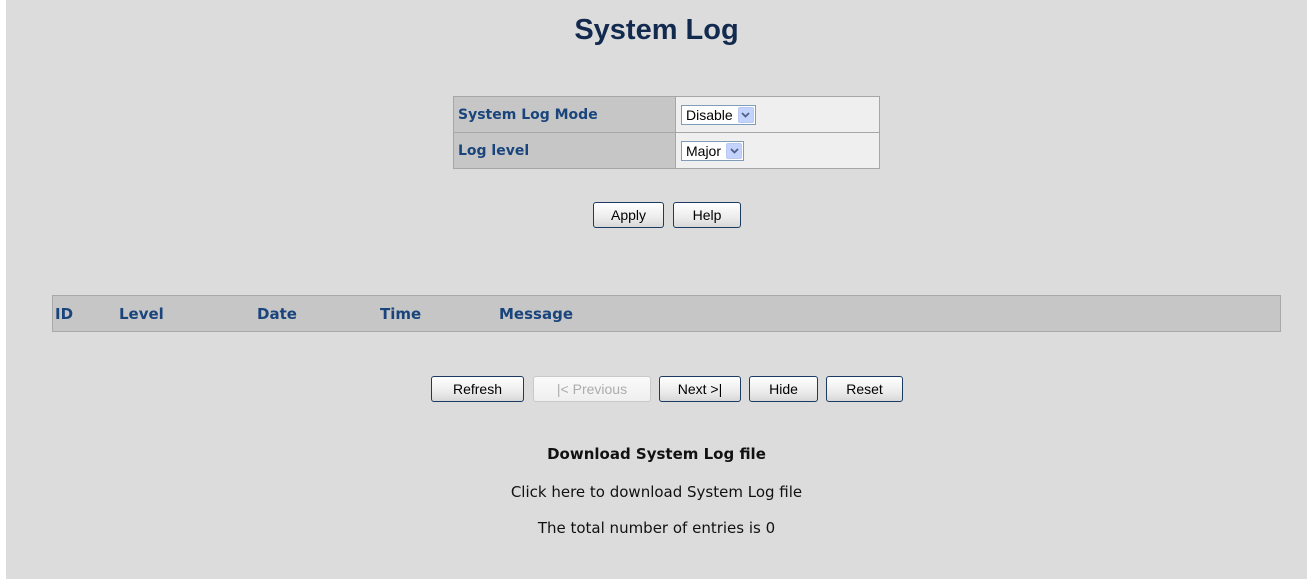  I want to click on previous-button: |< Previous, so click(592, 389).